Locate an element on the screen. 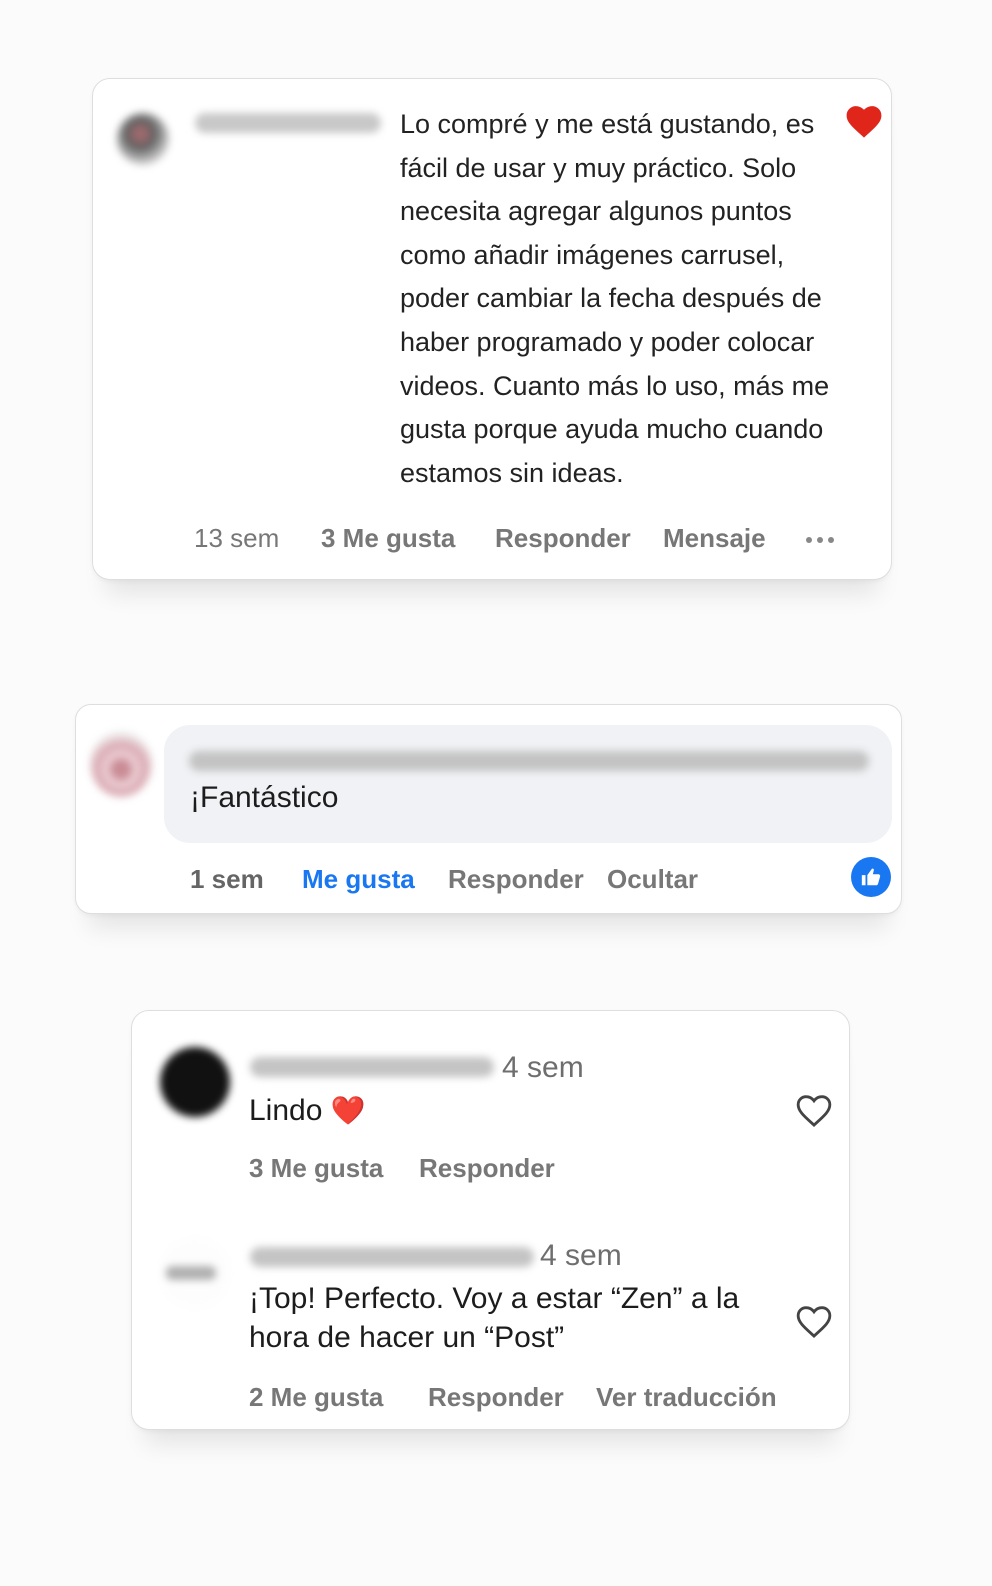 The height and width of the screenshot is (1586, 992). thumbs-up-icon is located at coordinates (871, 877).